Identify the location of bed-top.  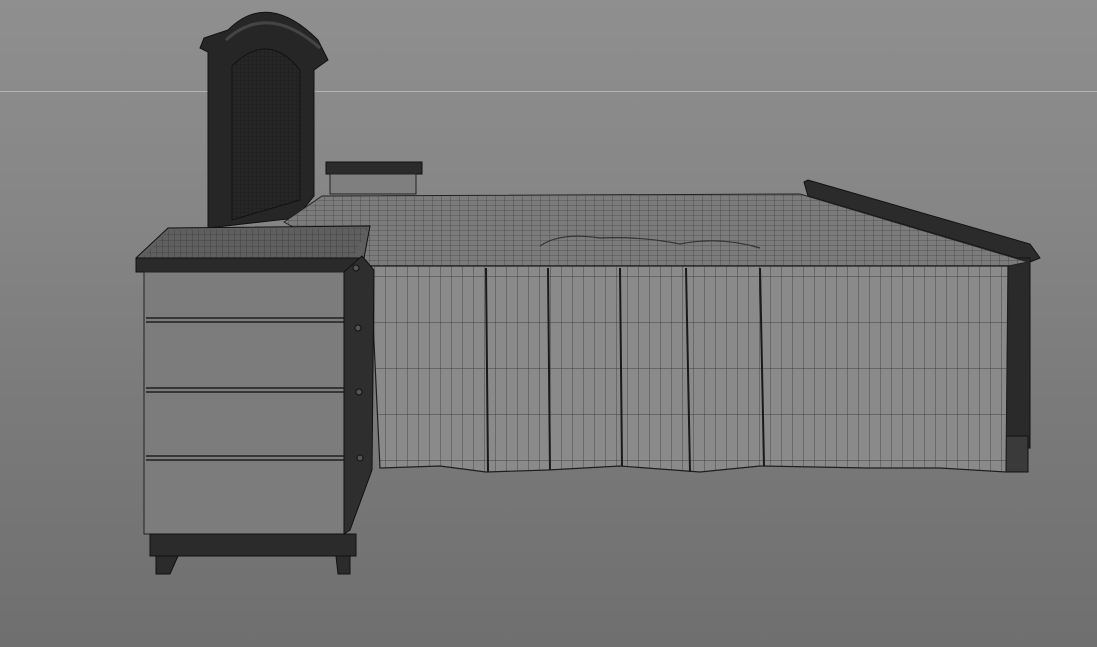
(656, 230).